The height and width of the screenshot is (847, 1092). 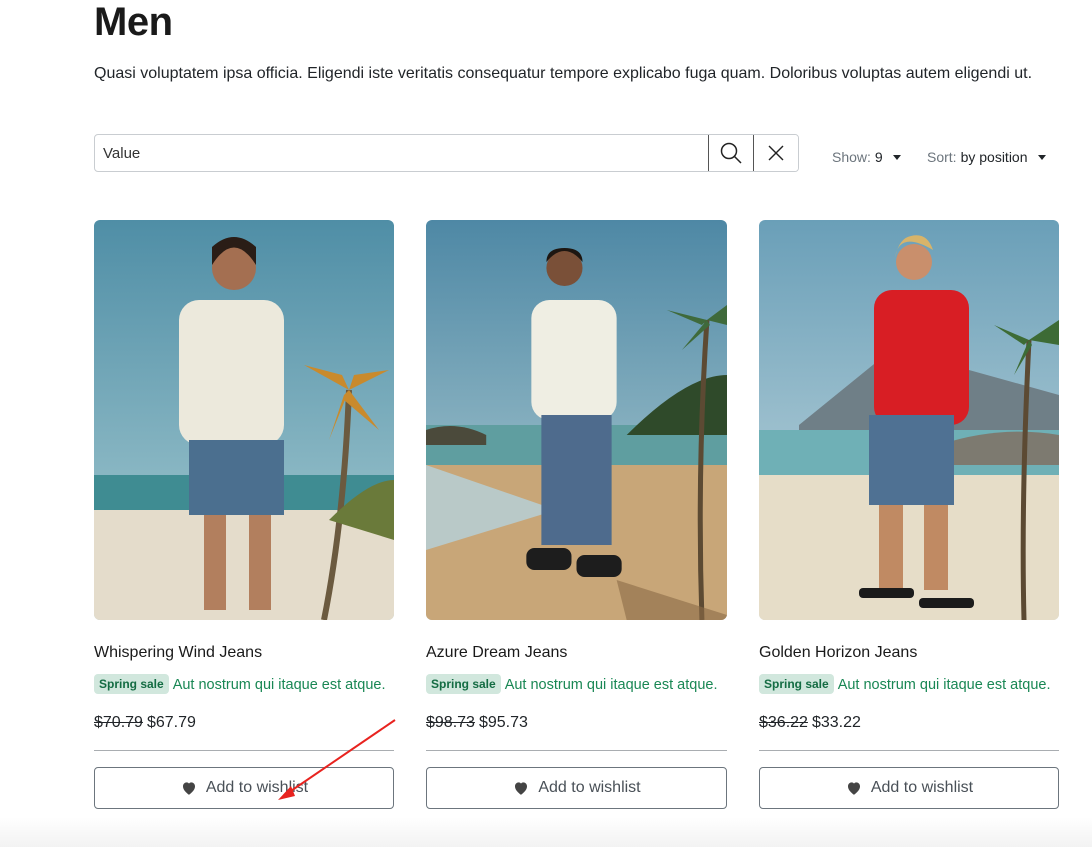 I want to click on price-row: $36.22 $33.22, so click(x=909, y=723).